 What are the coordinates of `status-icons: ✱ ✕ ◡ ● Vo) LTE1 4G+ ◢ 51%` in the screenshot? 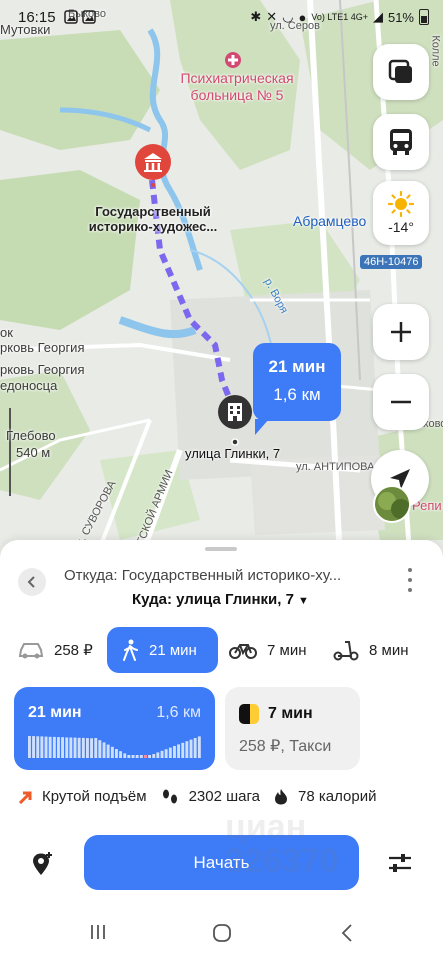 It's located at (339, 17).